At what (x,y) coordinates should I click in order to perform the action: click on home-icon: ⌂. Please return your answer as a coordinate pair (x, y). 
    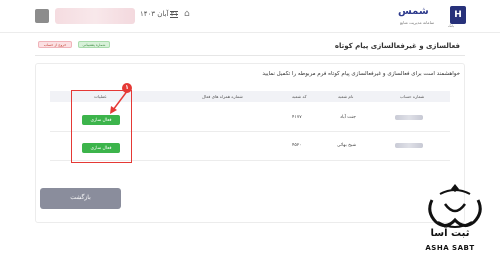
    Looking at the image, I should click on (187, 14).